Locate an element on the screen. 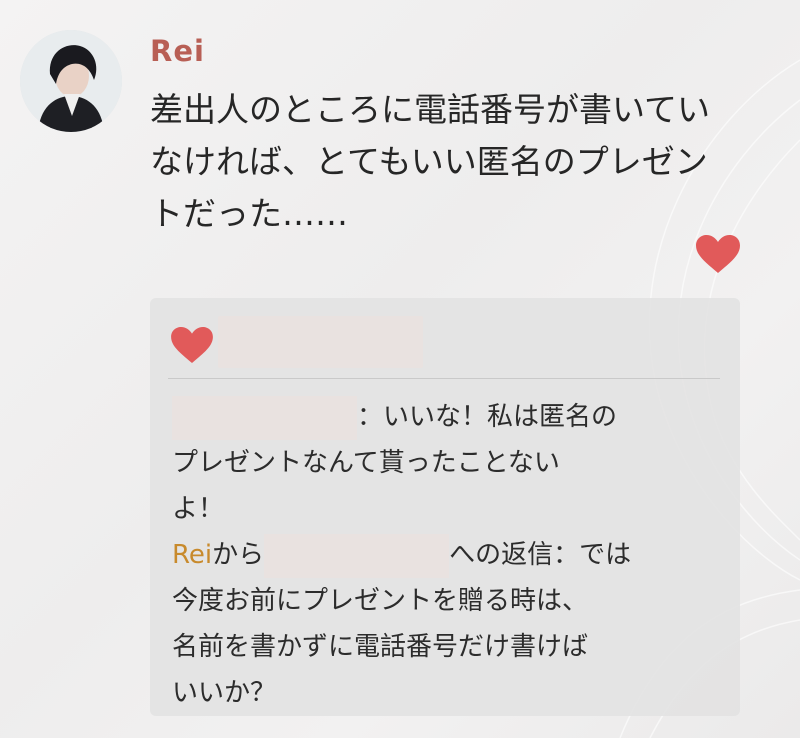 Image resolution: width=800 pixels, height=738 pixels. comment-line: ：いいな！私は匿名の is located at coordinates (452, 417).